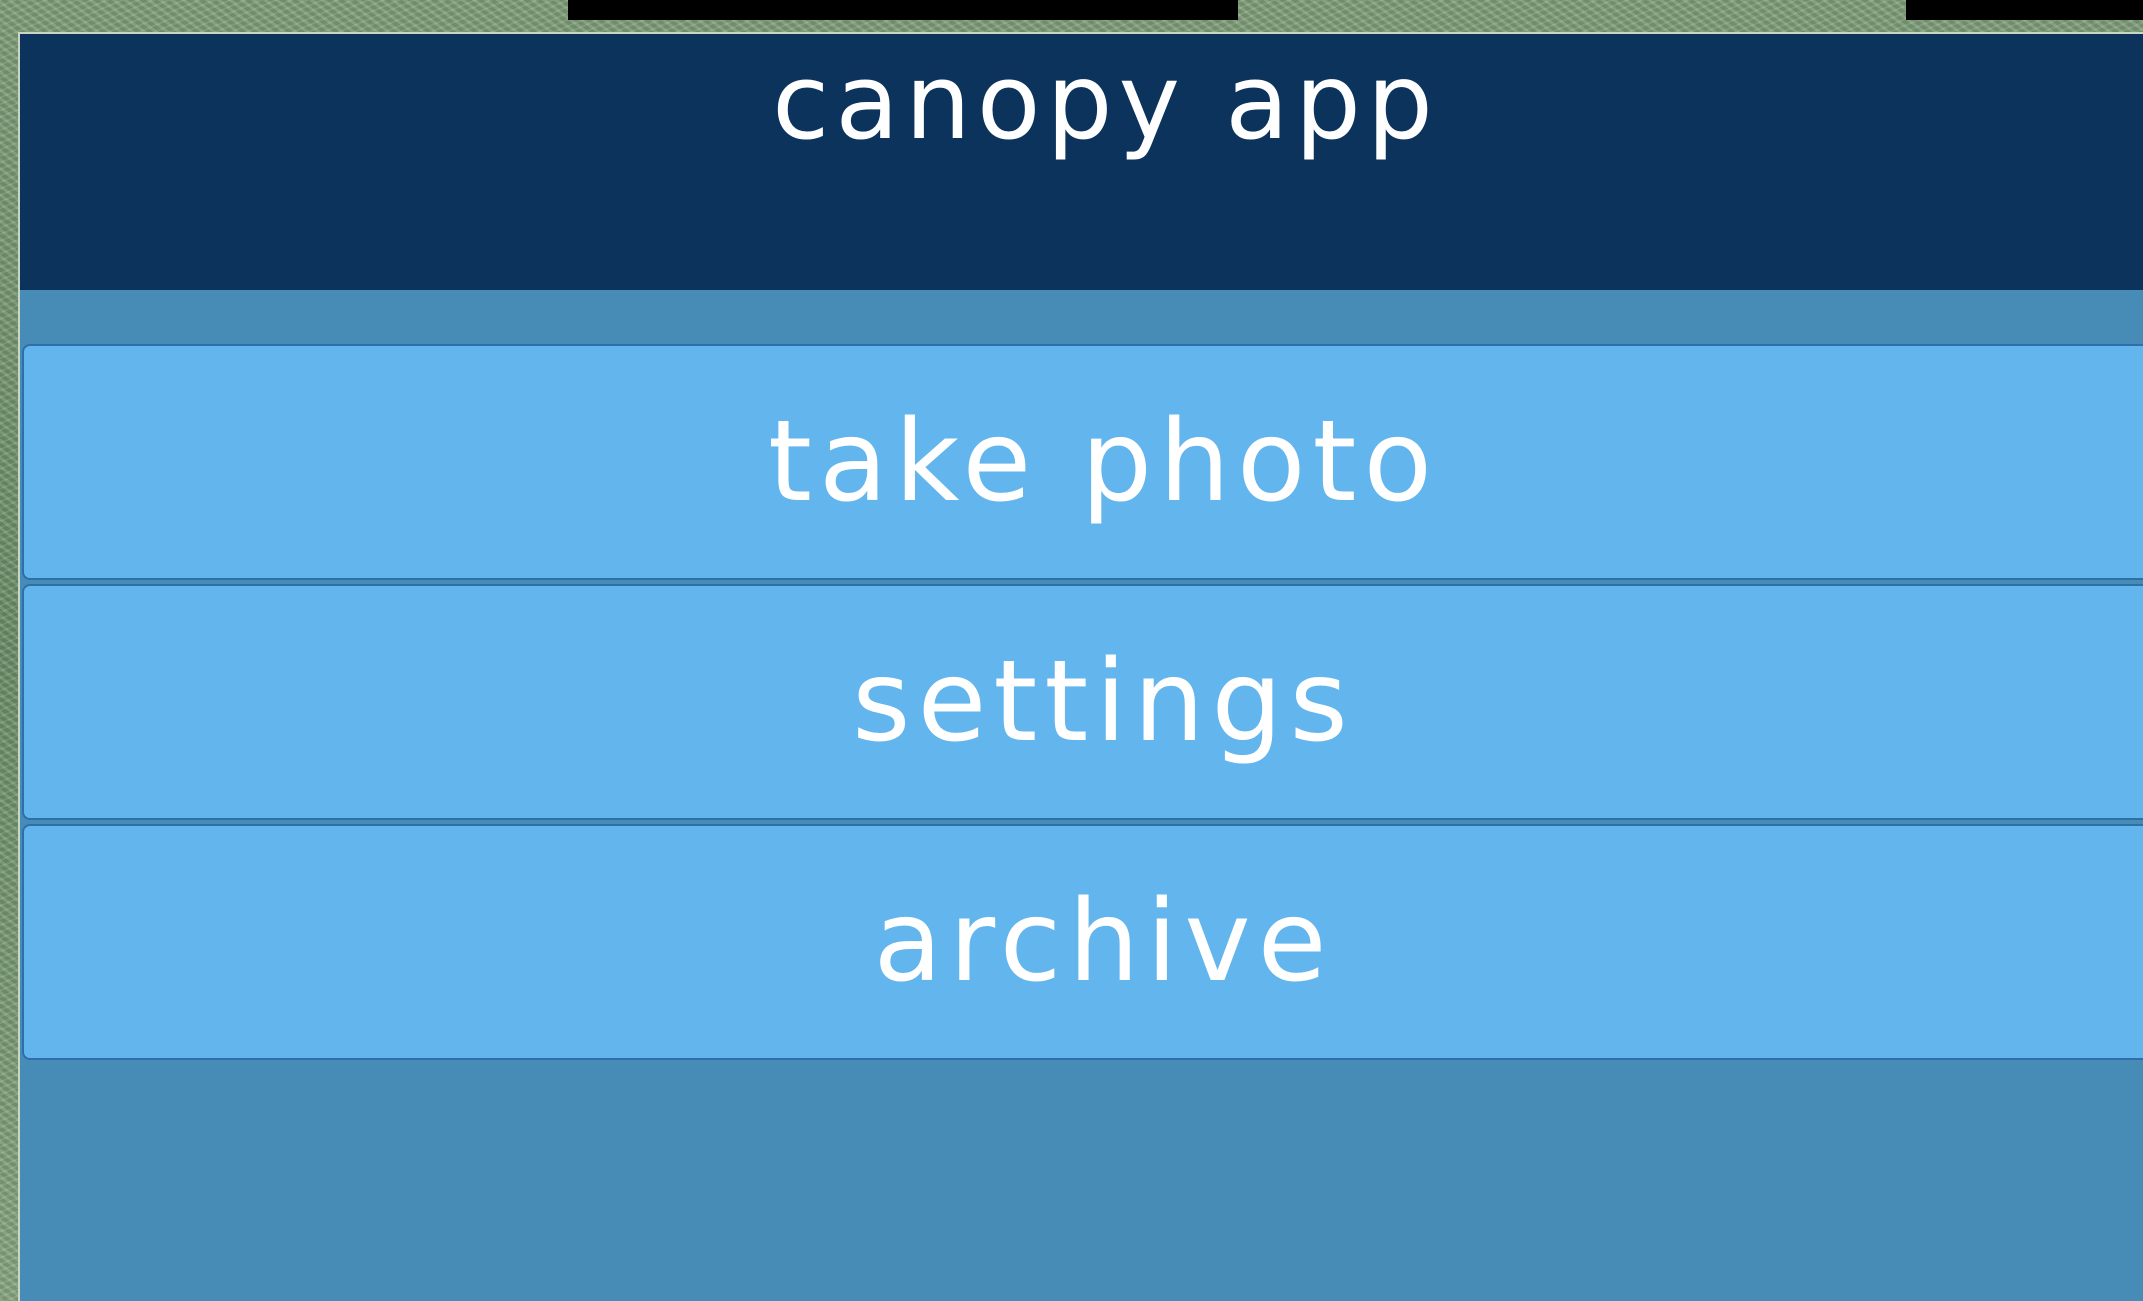 This screenshot has width=2143, height=1301. Describe the element at coordinates (1103, 942) in the screenshot. I see `archive-label: archive` at that location.